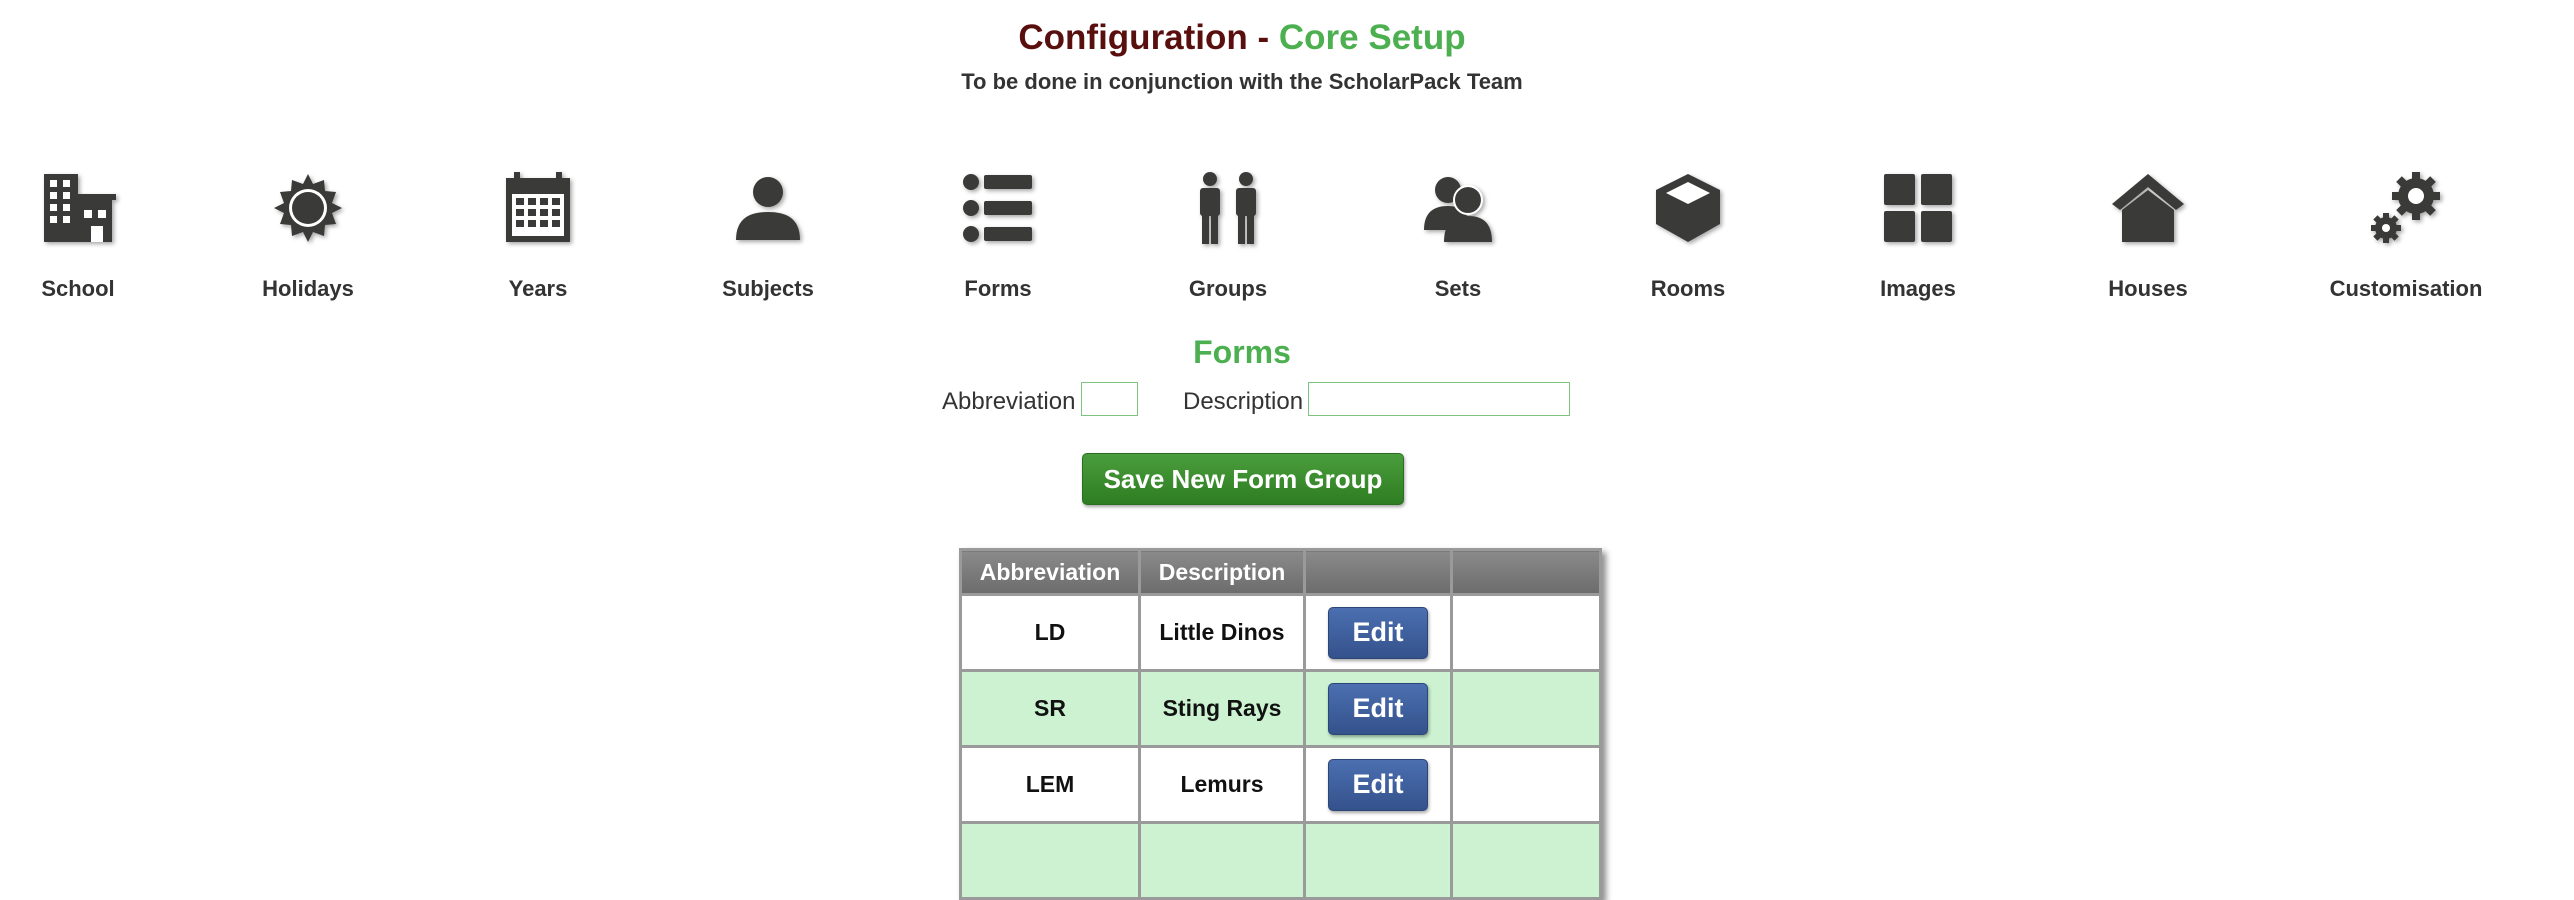  What do you see at coordinates (1526, 572) in the screenshot?
I see `column-header-extra` at bounding box center [1526, 572].